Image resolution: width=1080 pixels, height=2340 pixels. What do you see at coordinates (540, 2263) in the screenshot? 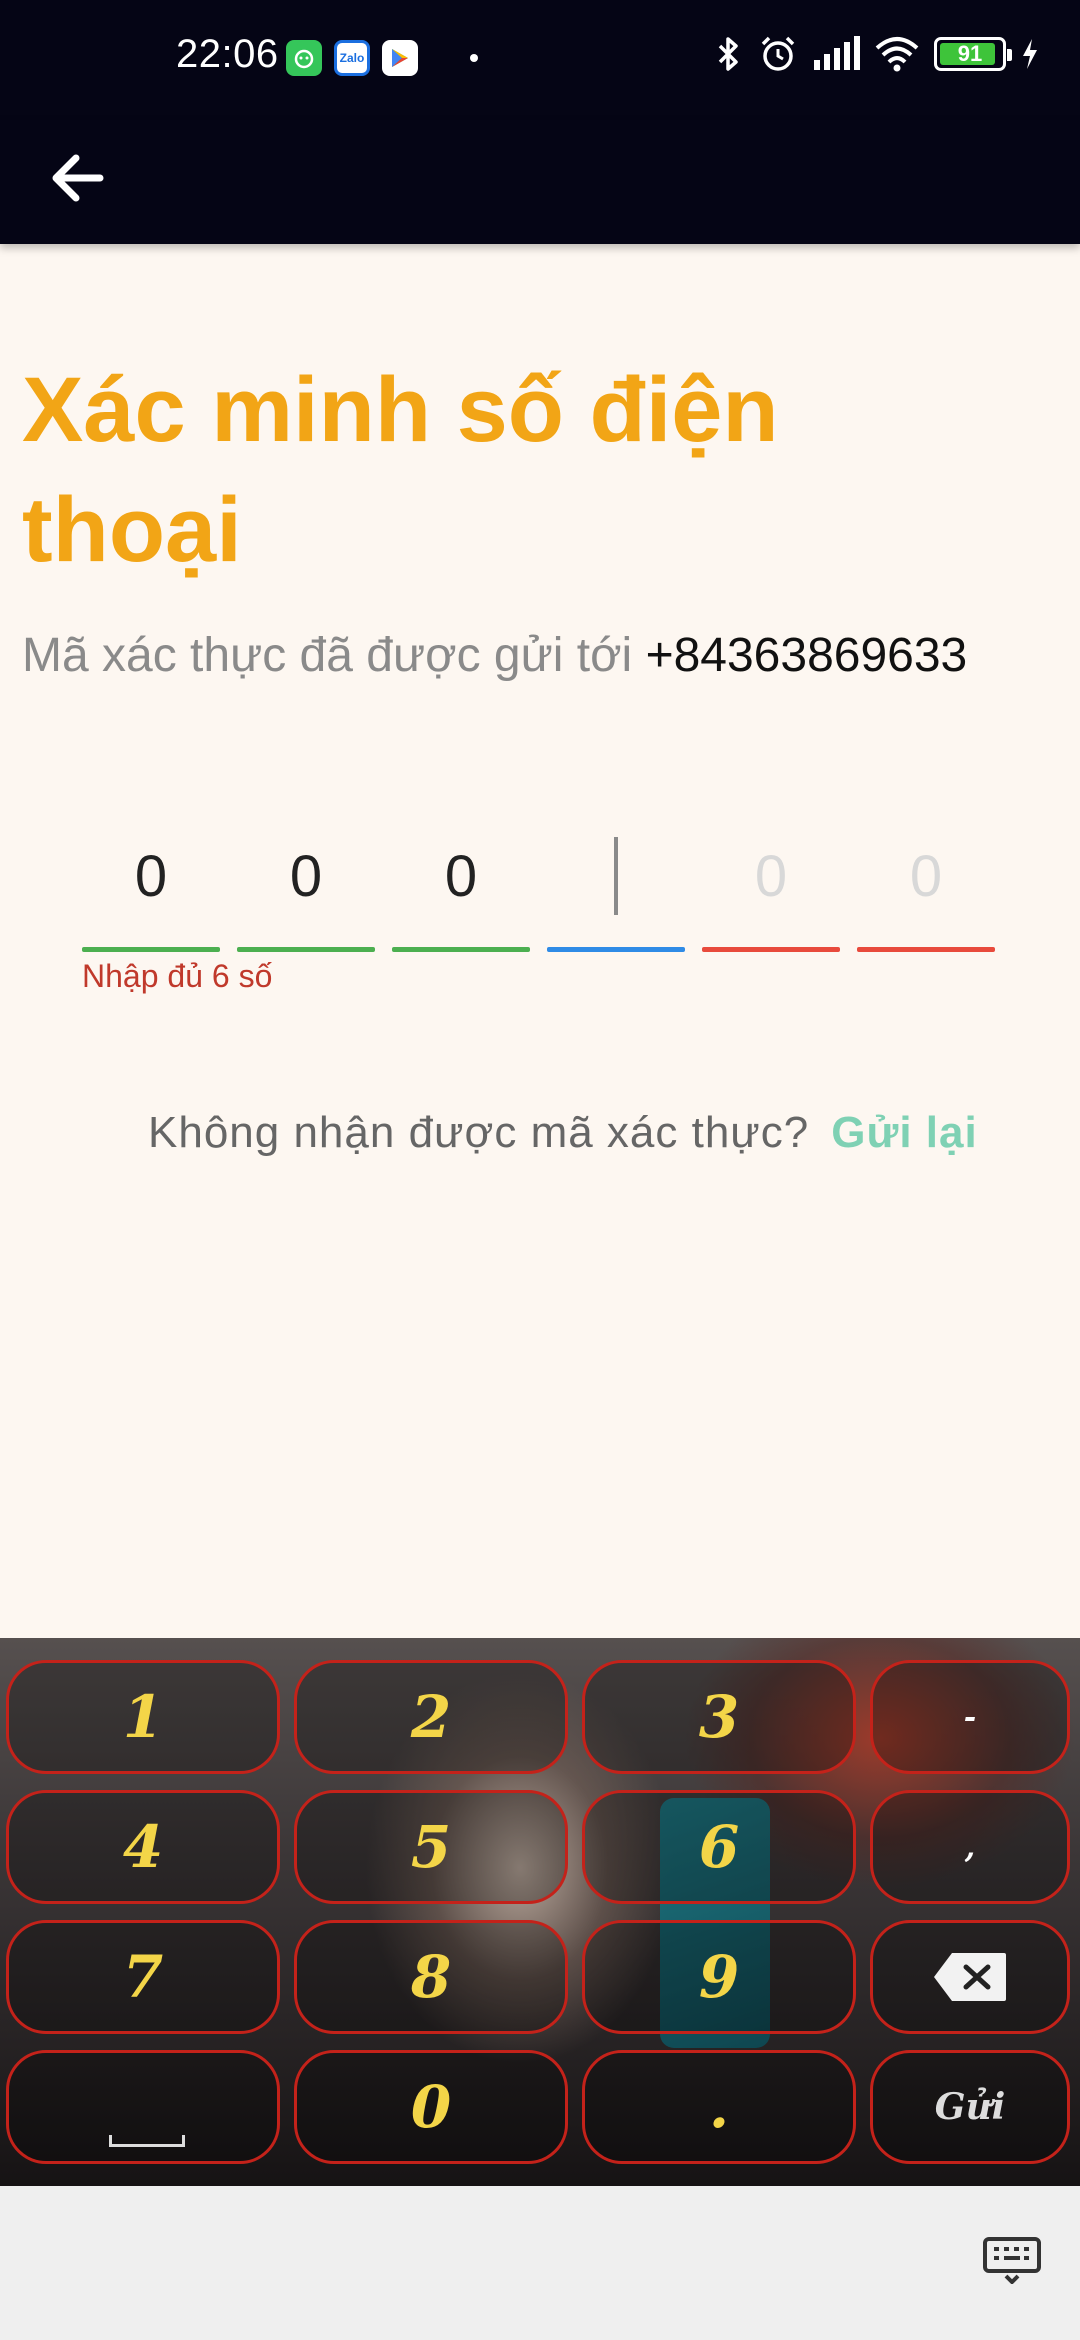
I see `keyboard-bottom-bar` at bounding box center [540, 2263].